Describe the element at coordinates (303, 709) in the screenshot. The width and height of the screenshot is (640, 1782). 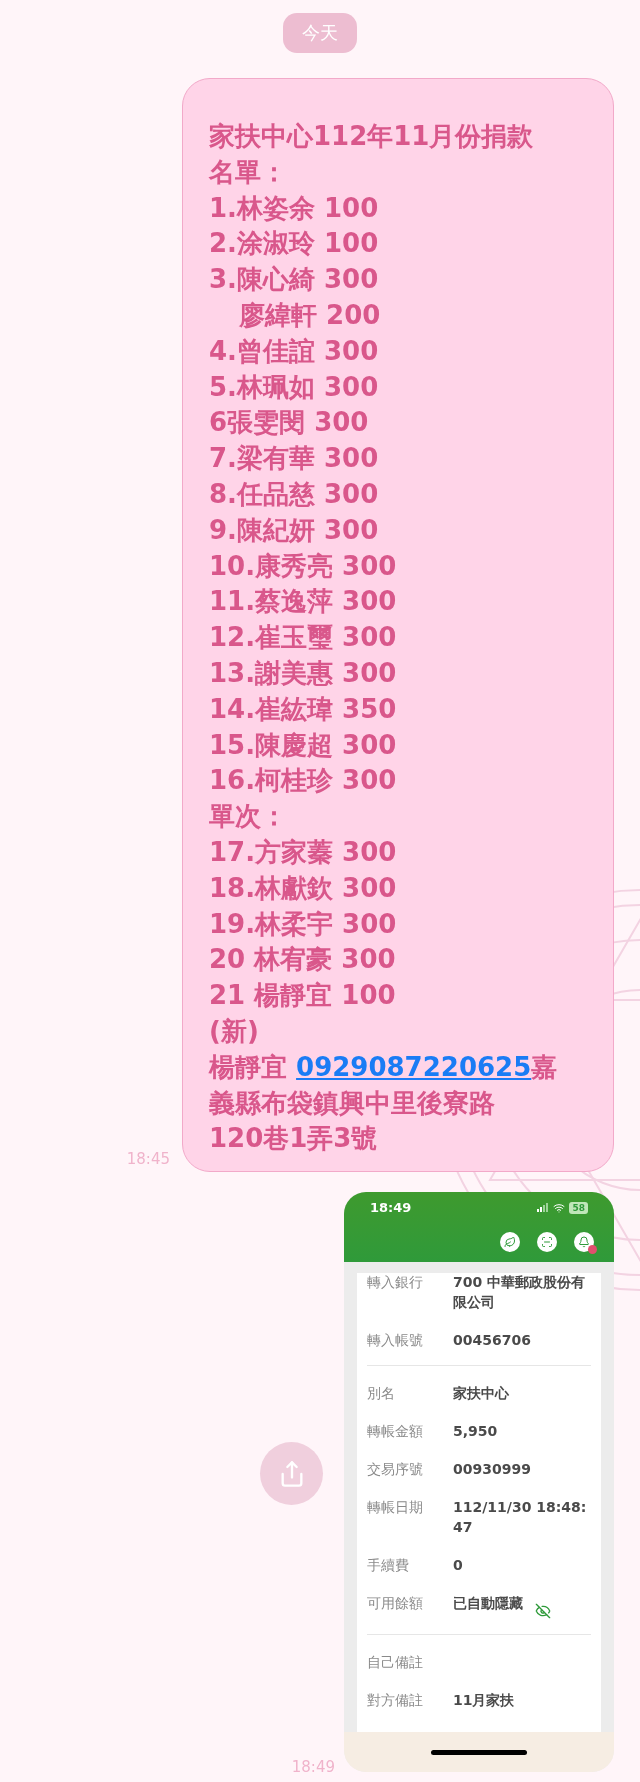
I see `message-line: 14.崔紘瑋 350` at that location.